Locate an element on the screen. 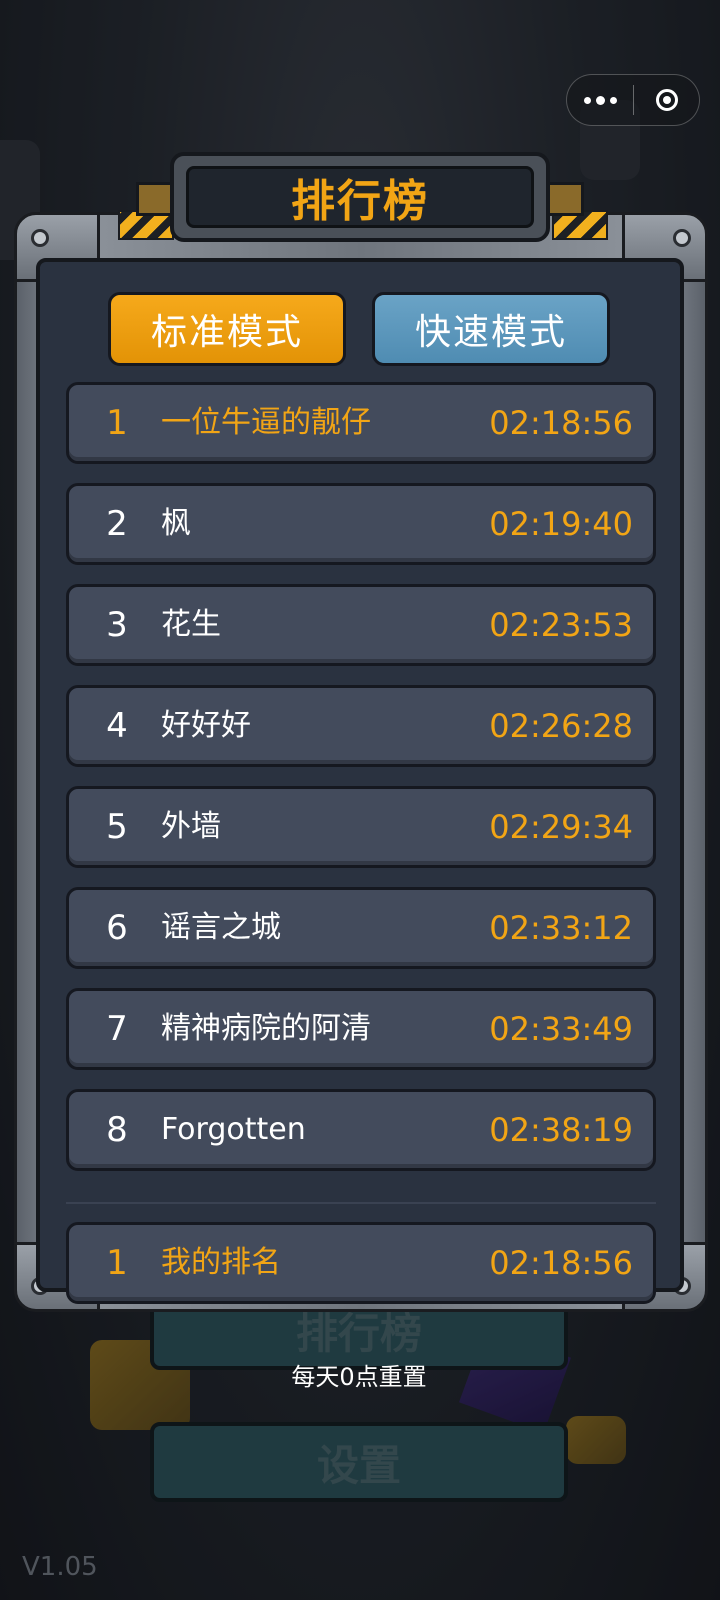  reset-note: 每天0点重置 is located at coordinates (359, 1377).